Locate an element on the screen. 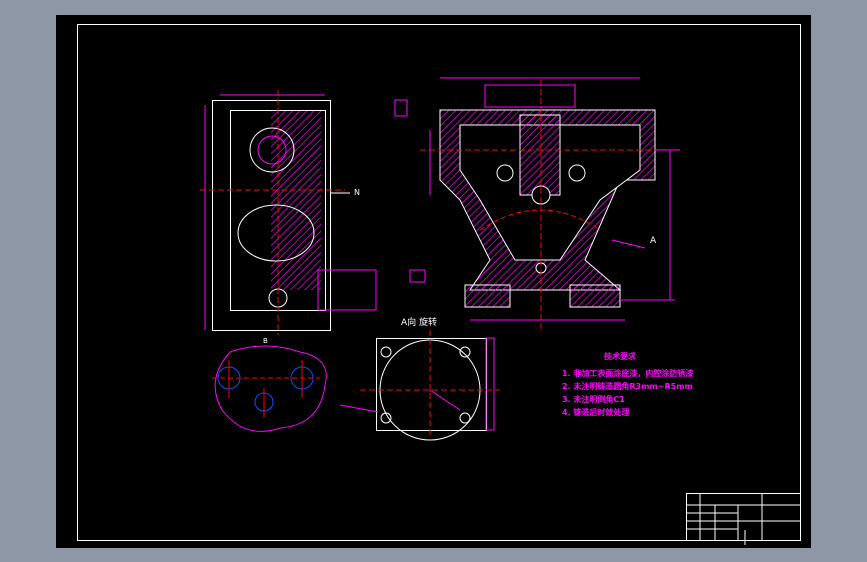 Image resolution: width=867 pixels, height=562 pixels. a-view is located at coordinates (419, 385).